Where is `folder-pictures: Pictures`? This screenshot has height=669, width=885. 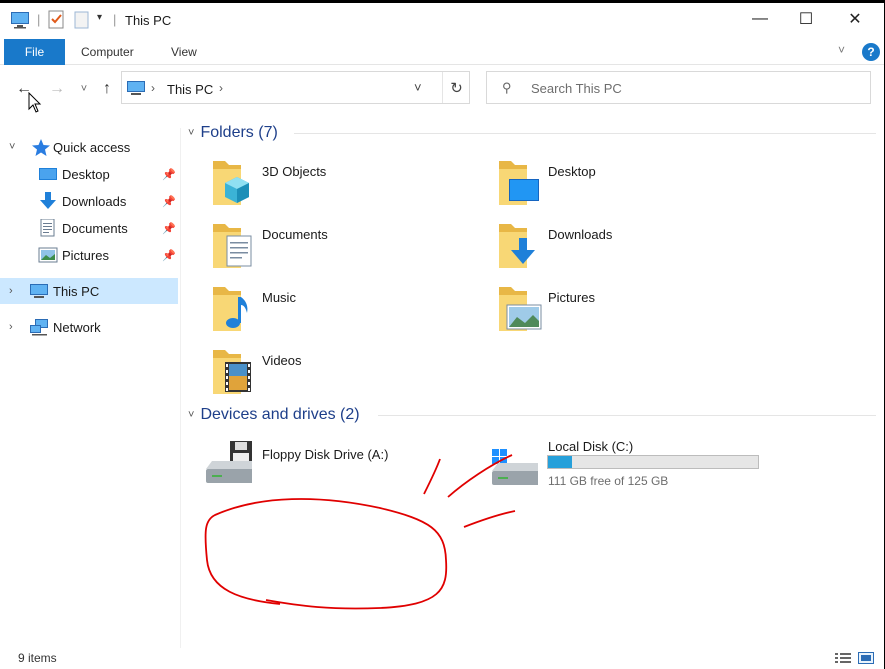 folder-pictures: Pictures is located at coordinates (637, 313).